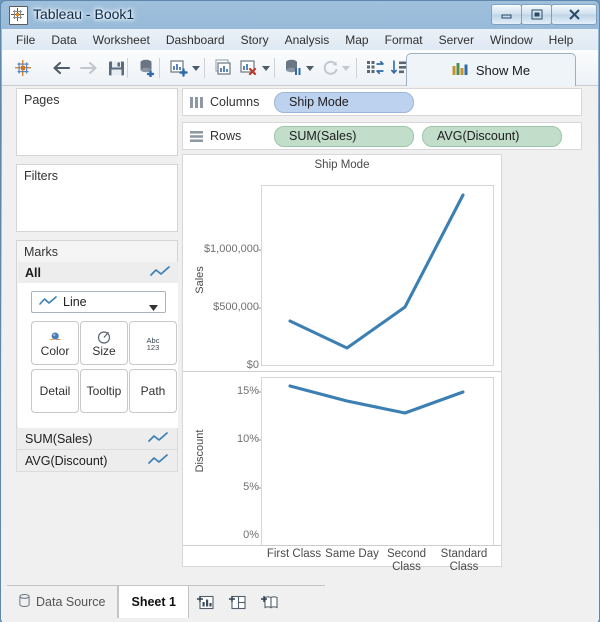 The height and width of the screenshot is (622, 600). What do you see at coordinates (104, 336) in the screenshot?
I see `size-circle-icon` at bounding box center [104, 336].